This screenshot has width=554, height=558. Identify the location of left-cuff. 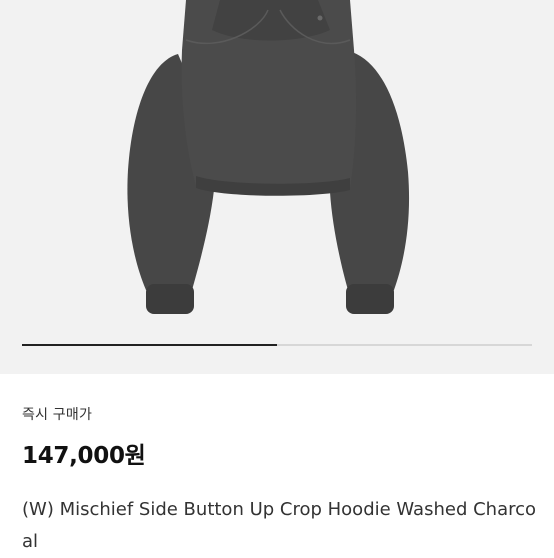
(170, 299).